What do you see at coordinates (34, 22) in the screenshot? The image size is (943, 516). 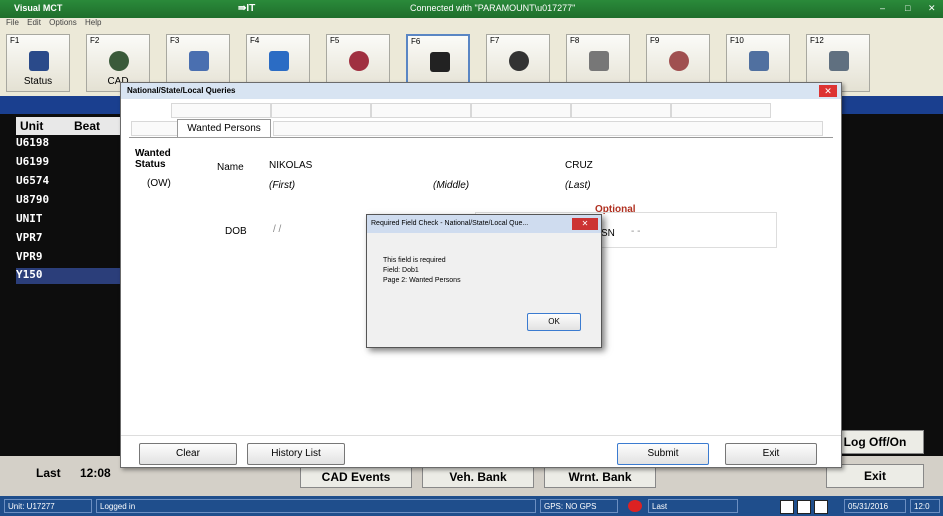 I see `menu-edit: Edit` at bounding box center [34, 22].